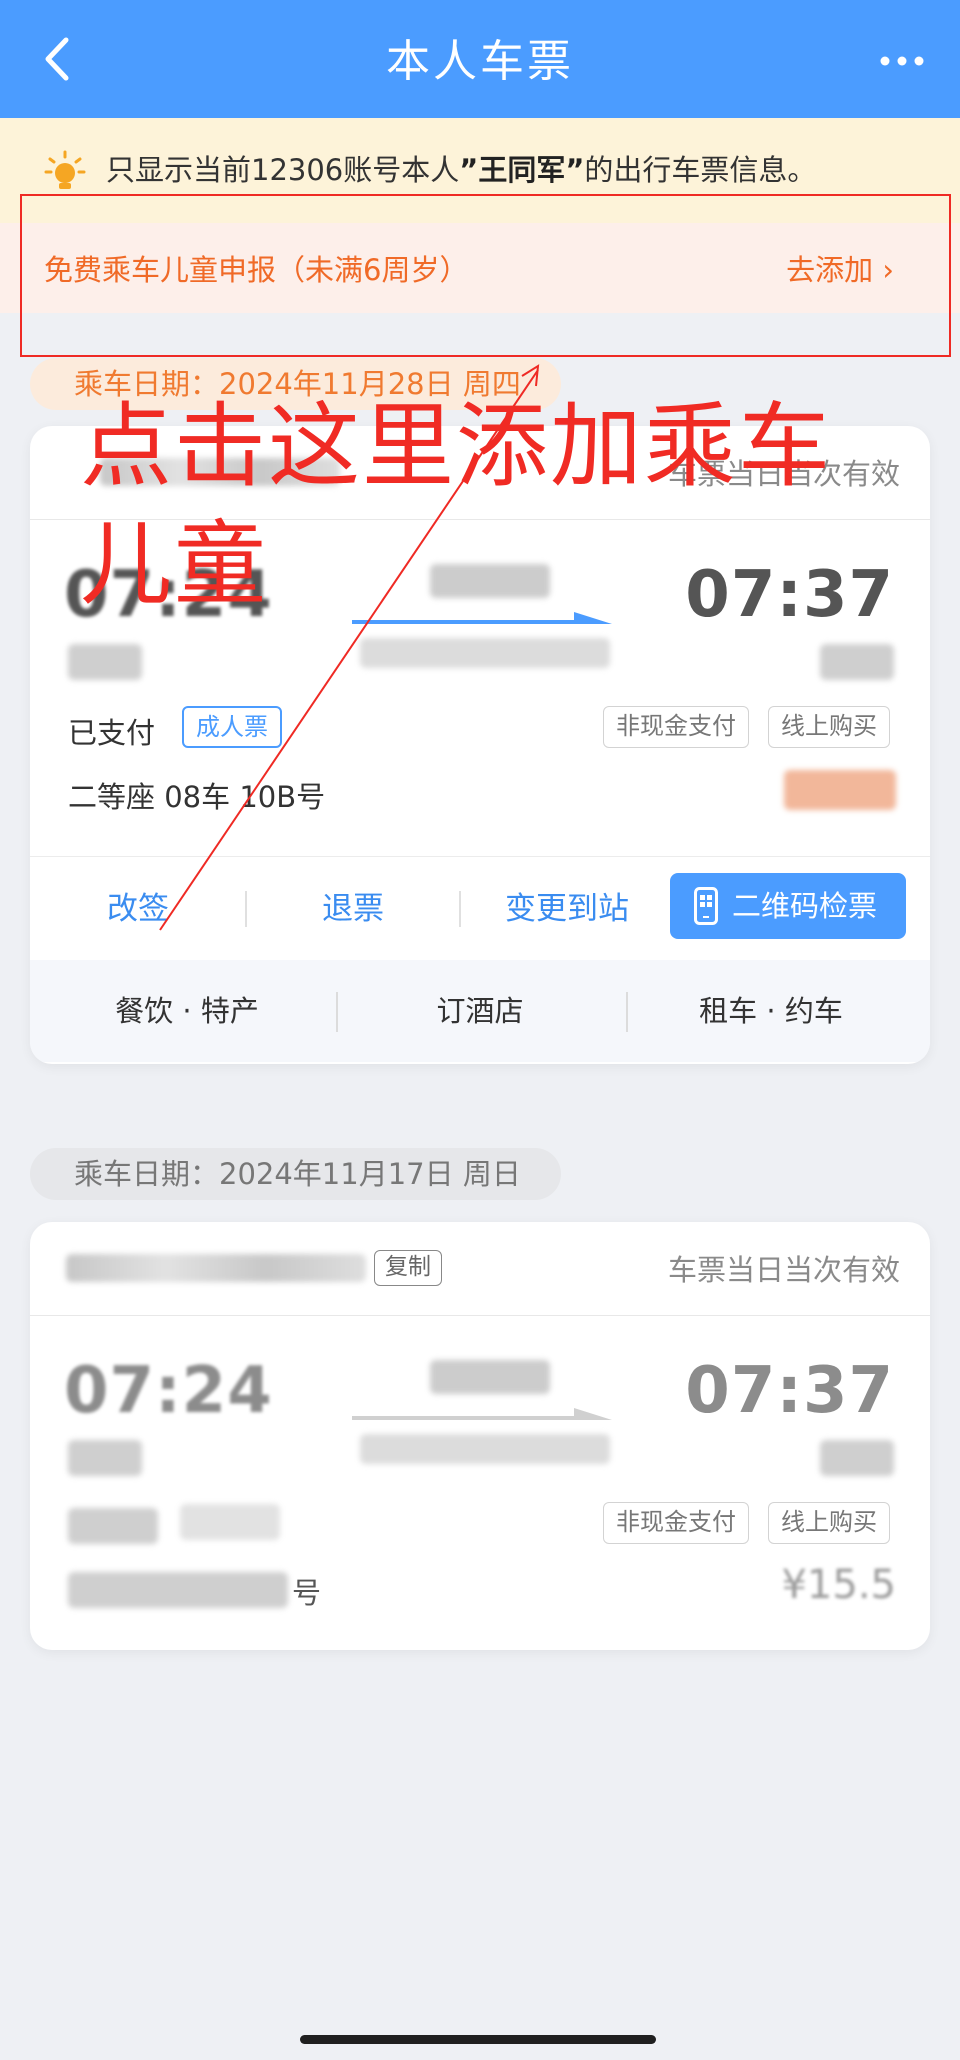 Image resolution: width=960 pixels, height=2060 pixels. I want to click on change-destination-button: 变更到站, so click(567, 909).